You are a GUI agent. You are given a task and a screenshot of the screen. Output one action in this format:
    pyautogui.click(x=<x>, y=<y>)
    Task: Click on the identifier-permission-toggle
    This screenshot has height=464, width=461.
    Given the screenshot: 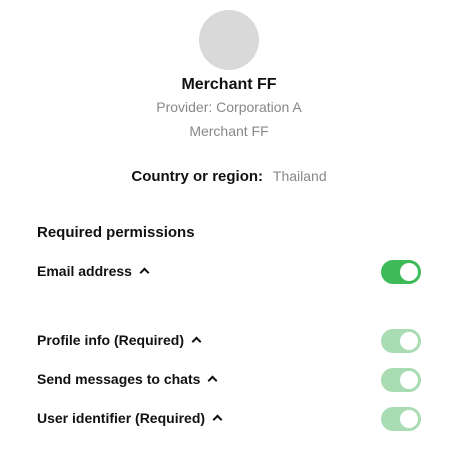 What is the action you would take?
    pyautogui.click(x=401, y=419)
    